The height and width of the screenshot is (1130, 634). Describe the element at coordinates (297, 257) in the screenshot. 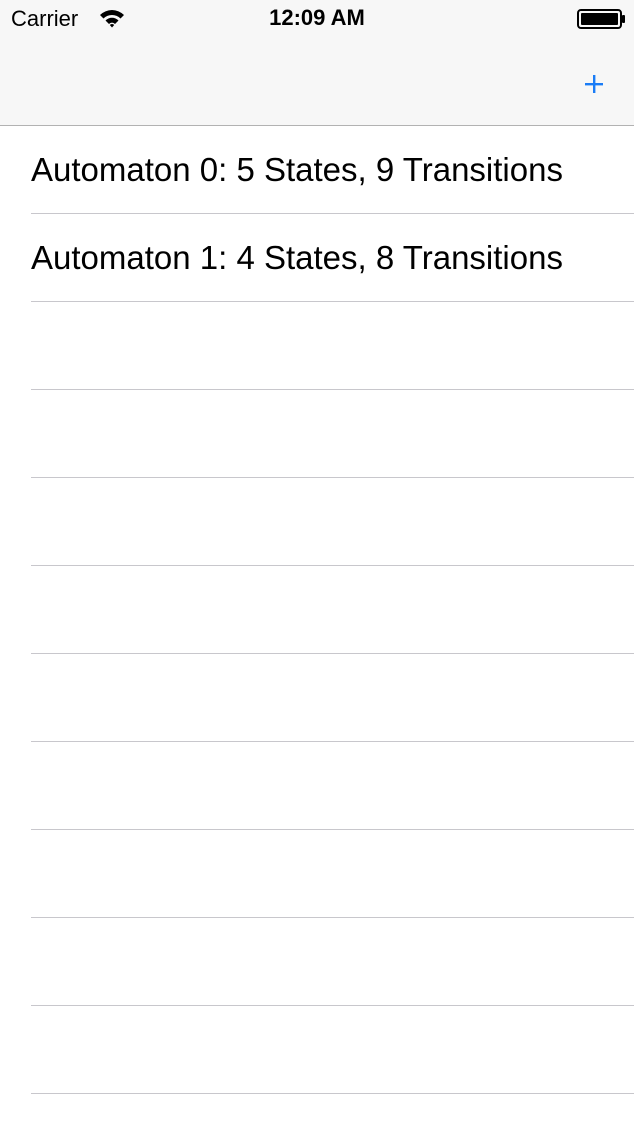

I see `automaton-label: Automaton 1: 4 States, 8 Transitions` at that location.